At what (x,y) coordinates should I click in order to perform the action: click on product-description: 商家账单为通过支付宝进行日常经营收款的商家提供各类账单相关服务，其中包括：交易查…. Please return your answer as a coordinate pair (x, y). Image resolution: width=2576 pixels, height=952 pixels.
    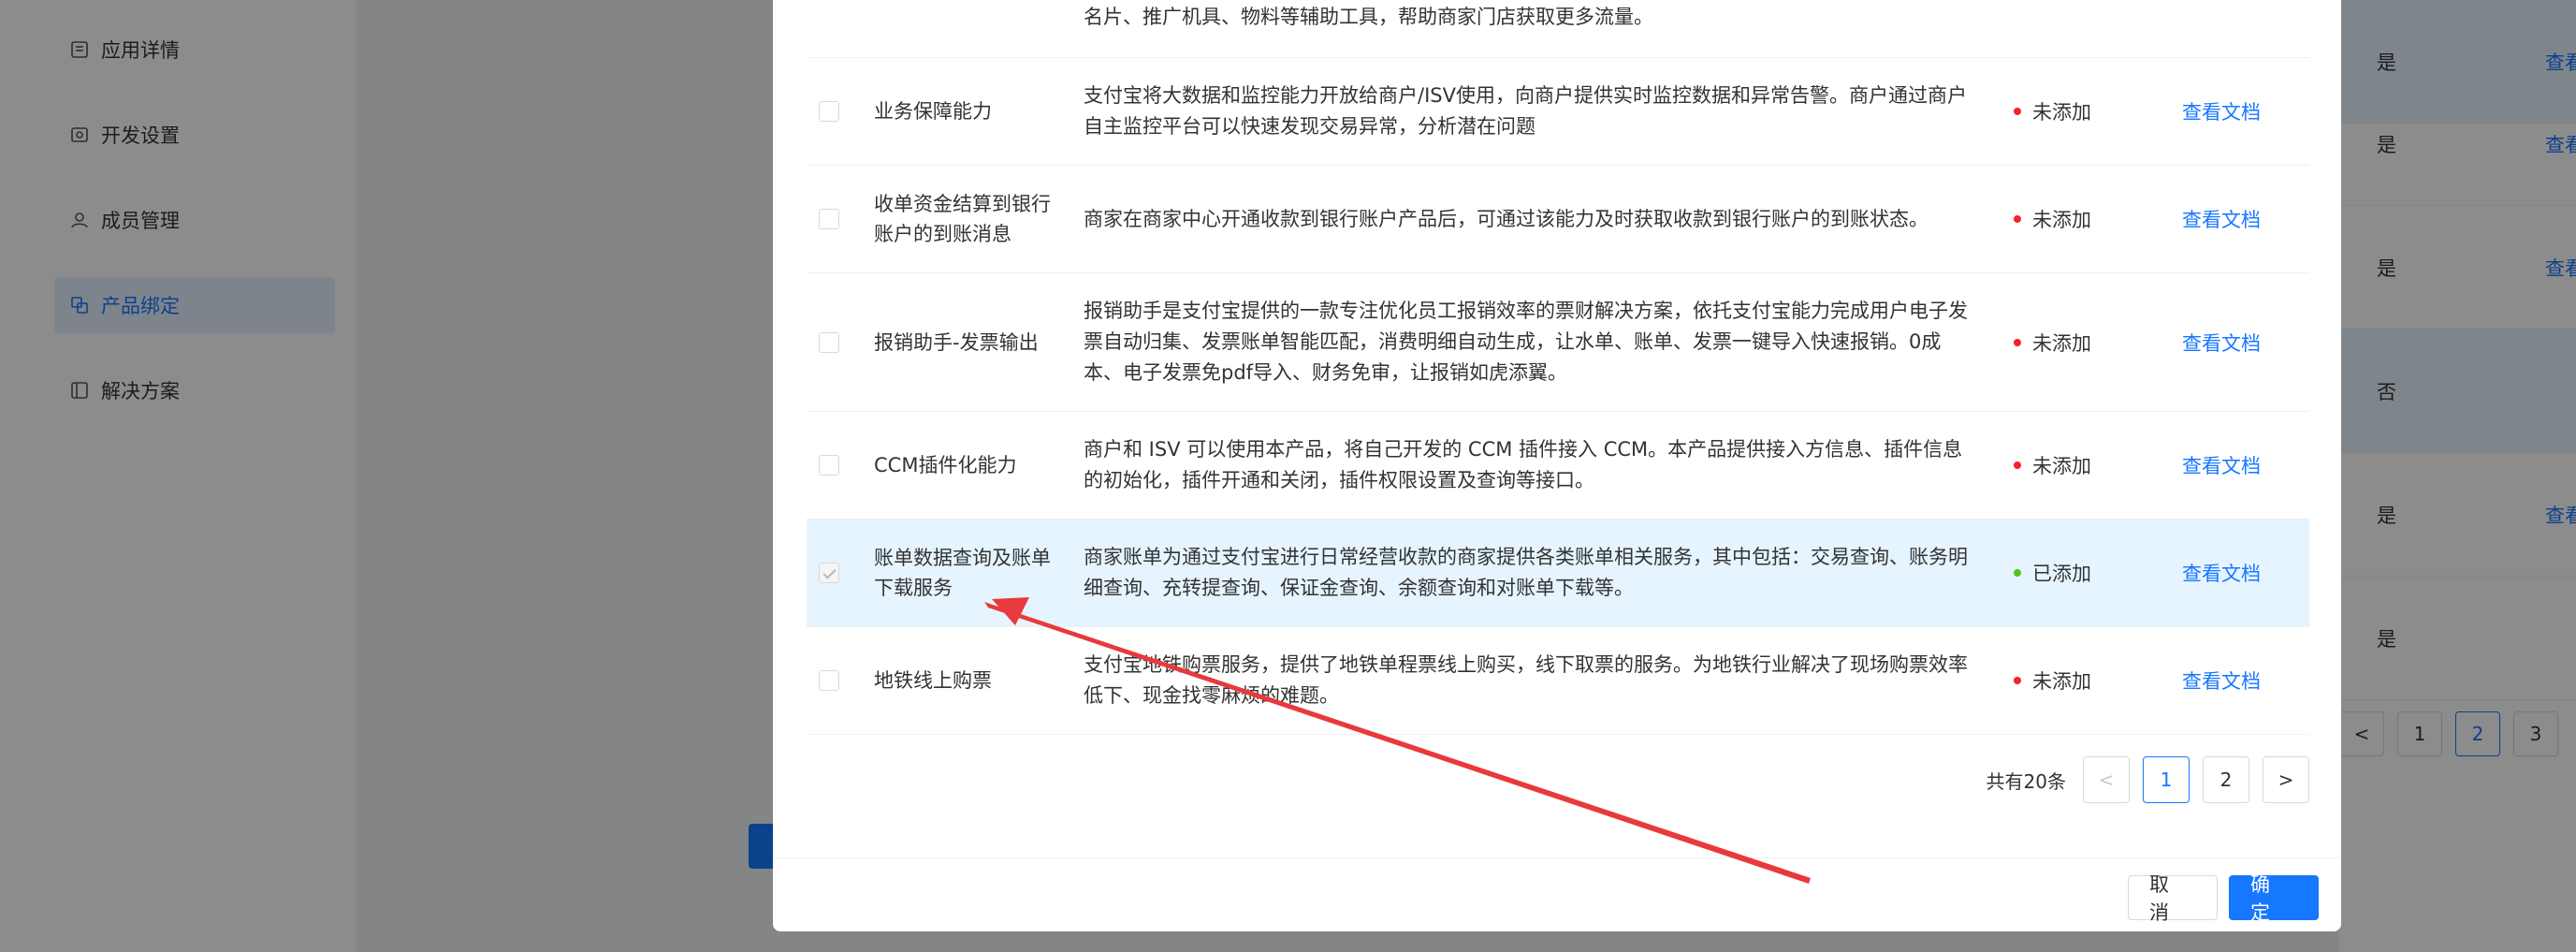
    Looking at the image, I should click on (1526, 572).